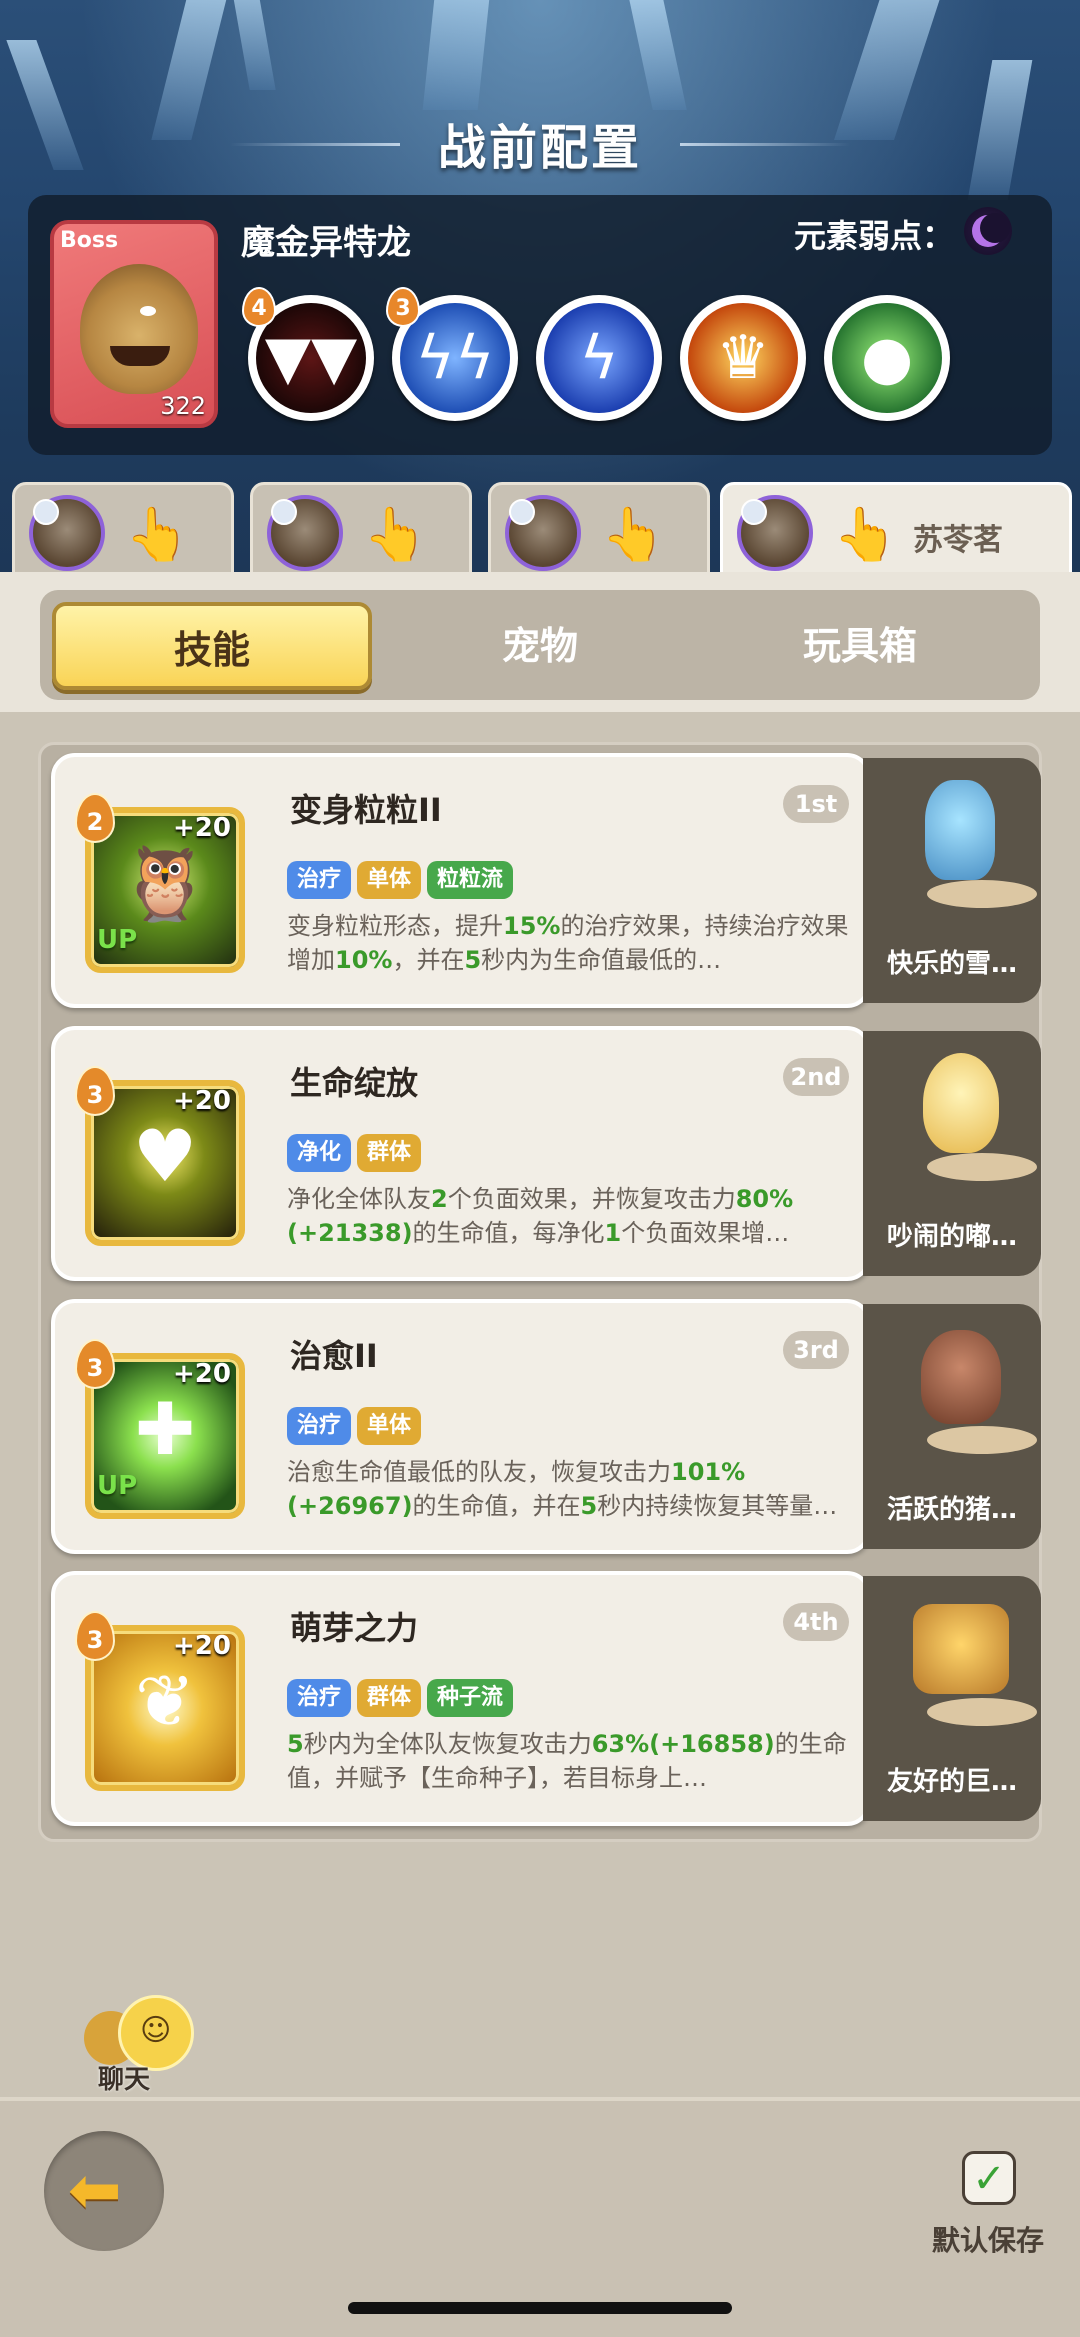  I want to click on default-save-label: 默认保存, so click(988, 2239).